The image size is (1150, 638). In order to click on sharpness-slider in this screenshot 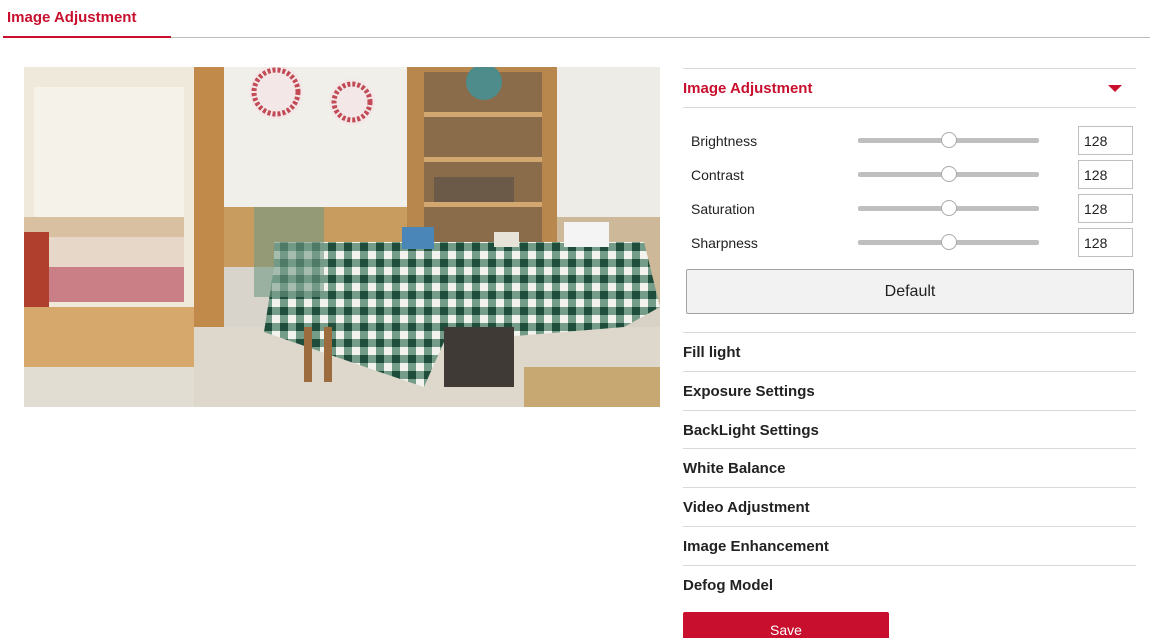, I will do `click(948, 242)`.